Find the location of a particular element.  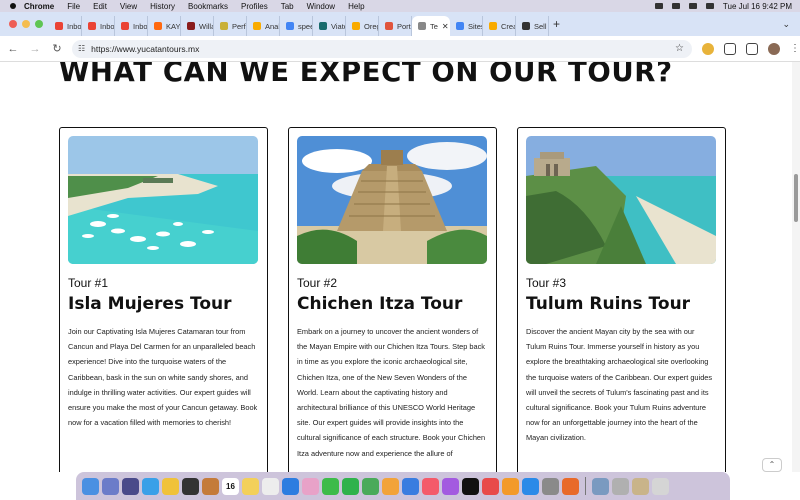

siri-icon is located at coordinates (130, 486).